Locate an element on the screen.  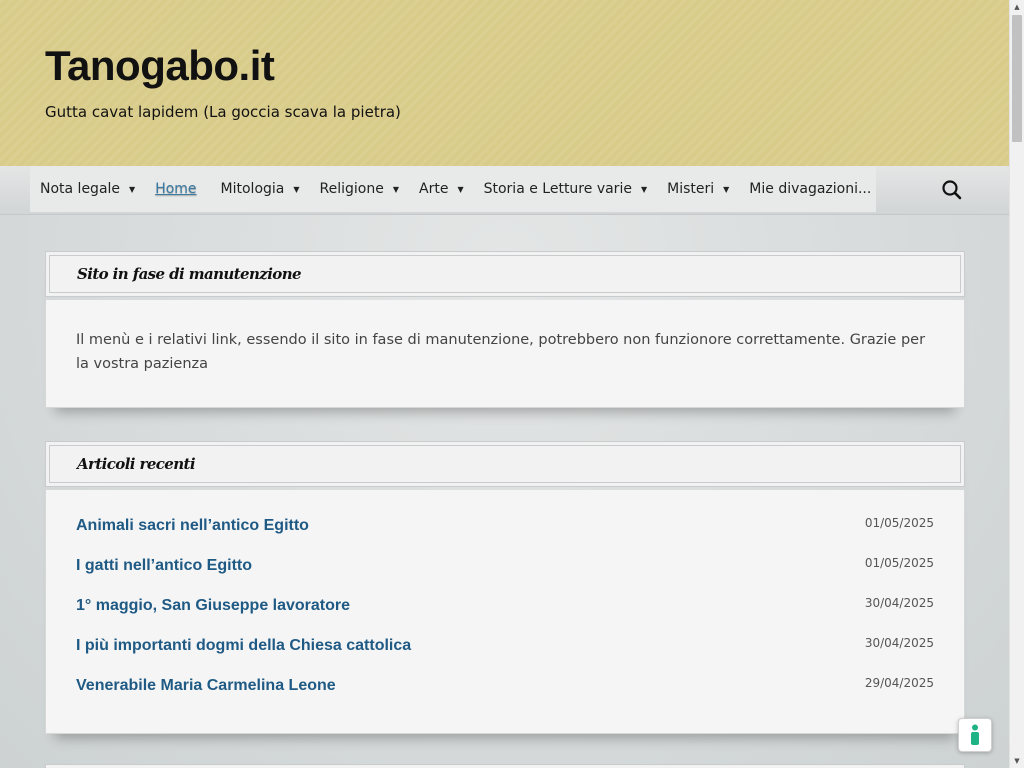
post-date: 29/04/2025 is located at coordinates (899, 683).